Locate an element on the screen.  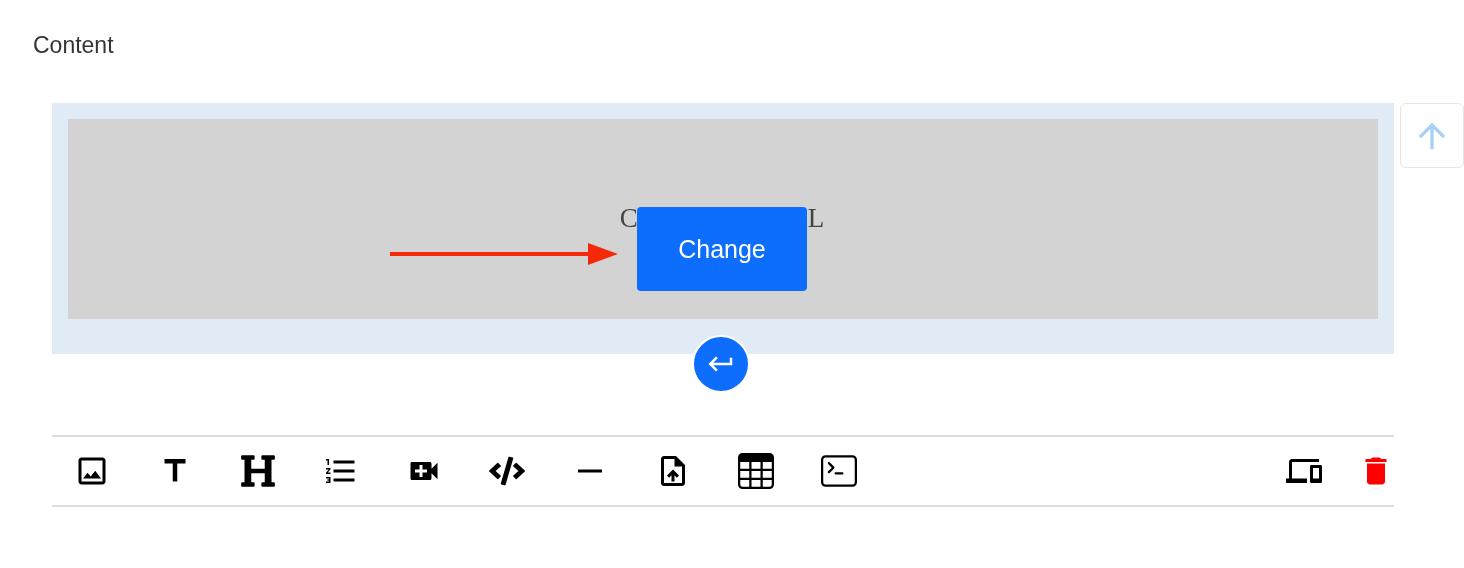
heading-icon is located at coordinates (258, 471).